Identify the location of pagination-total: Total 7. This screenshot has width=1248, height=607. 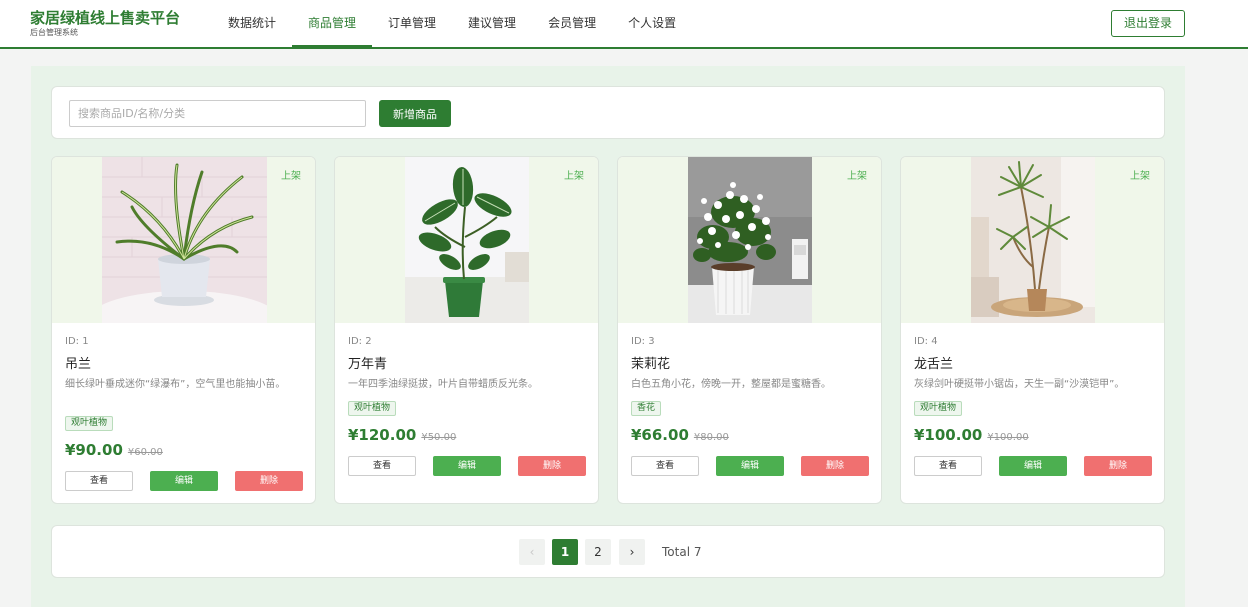
(682, 552).